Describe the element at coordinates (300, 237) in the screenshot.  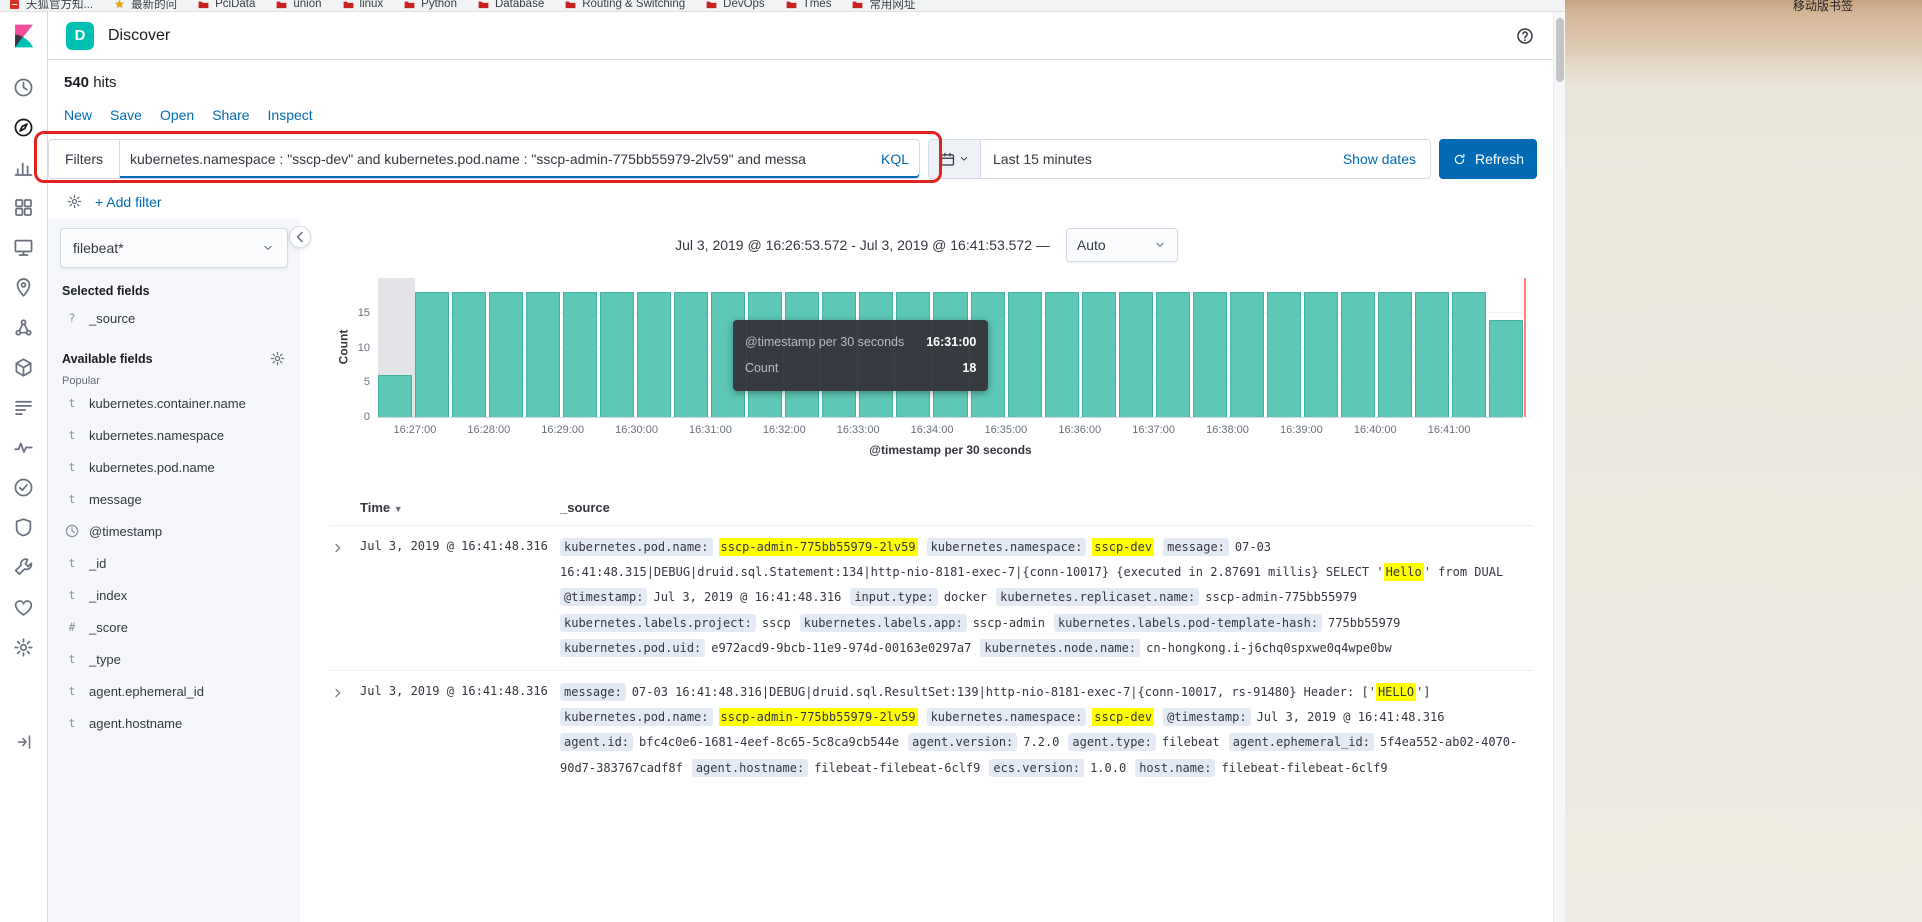
I see `collapse-sidebar-button` at that location.